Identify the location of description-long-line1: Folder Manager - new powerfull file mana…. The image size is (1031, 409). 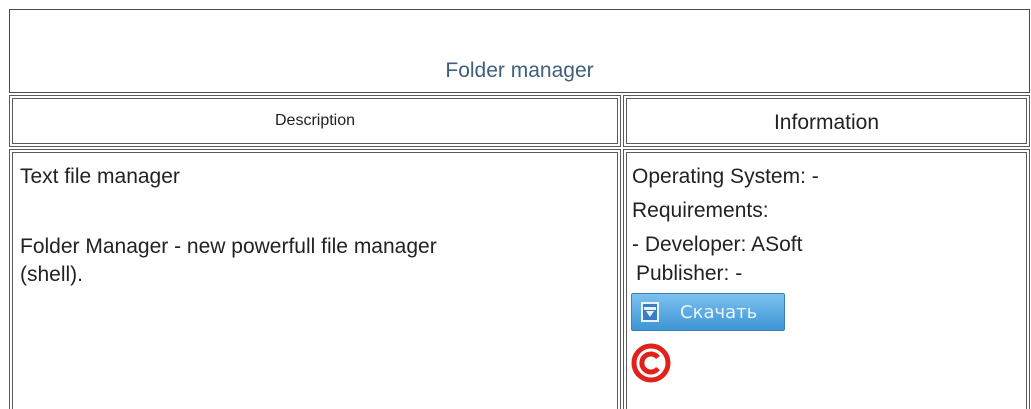
(228, 246).